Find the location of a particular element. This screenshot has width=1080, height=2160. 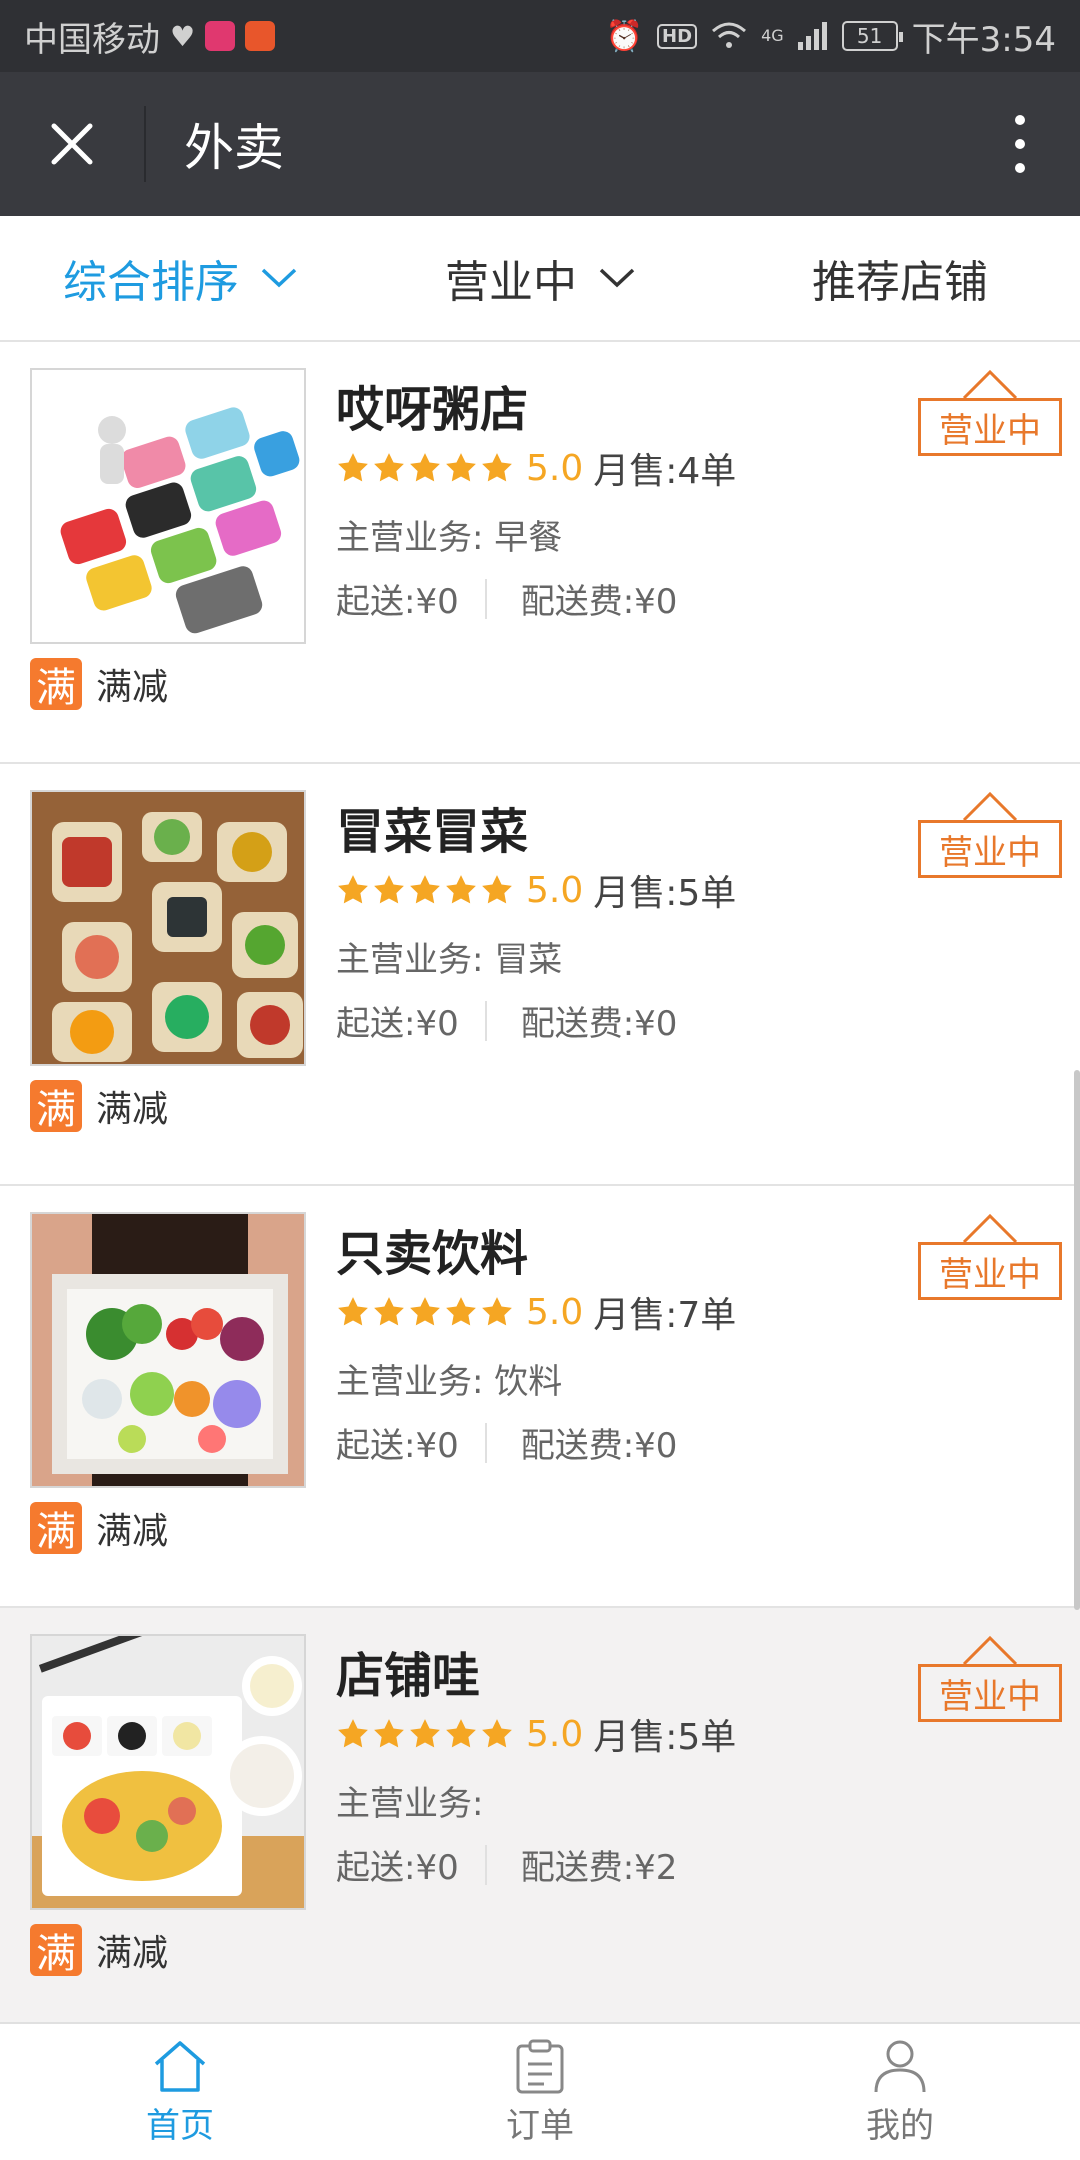

filter-open-status: 营业中 is located at coordinates (540, 278).